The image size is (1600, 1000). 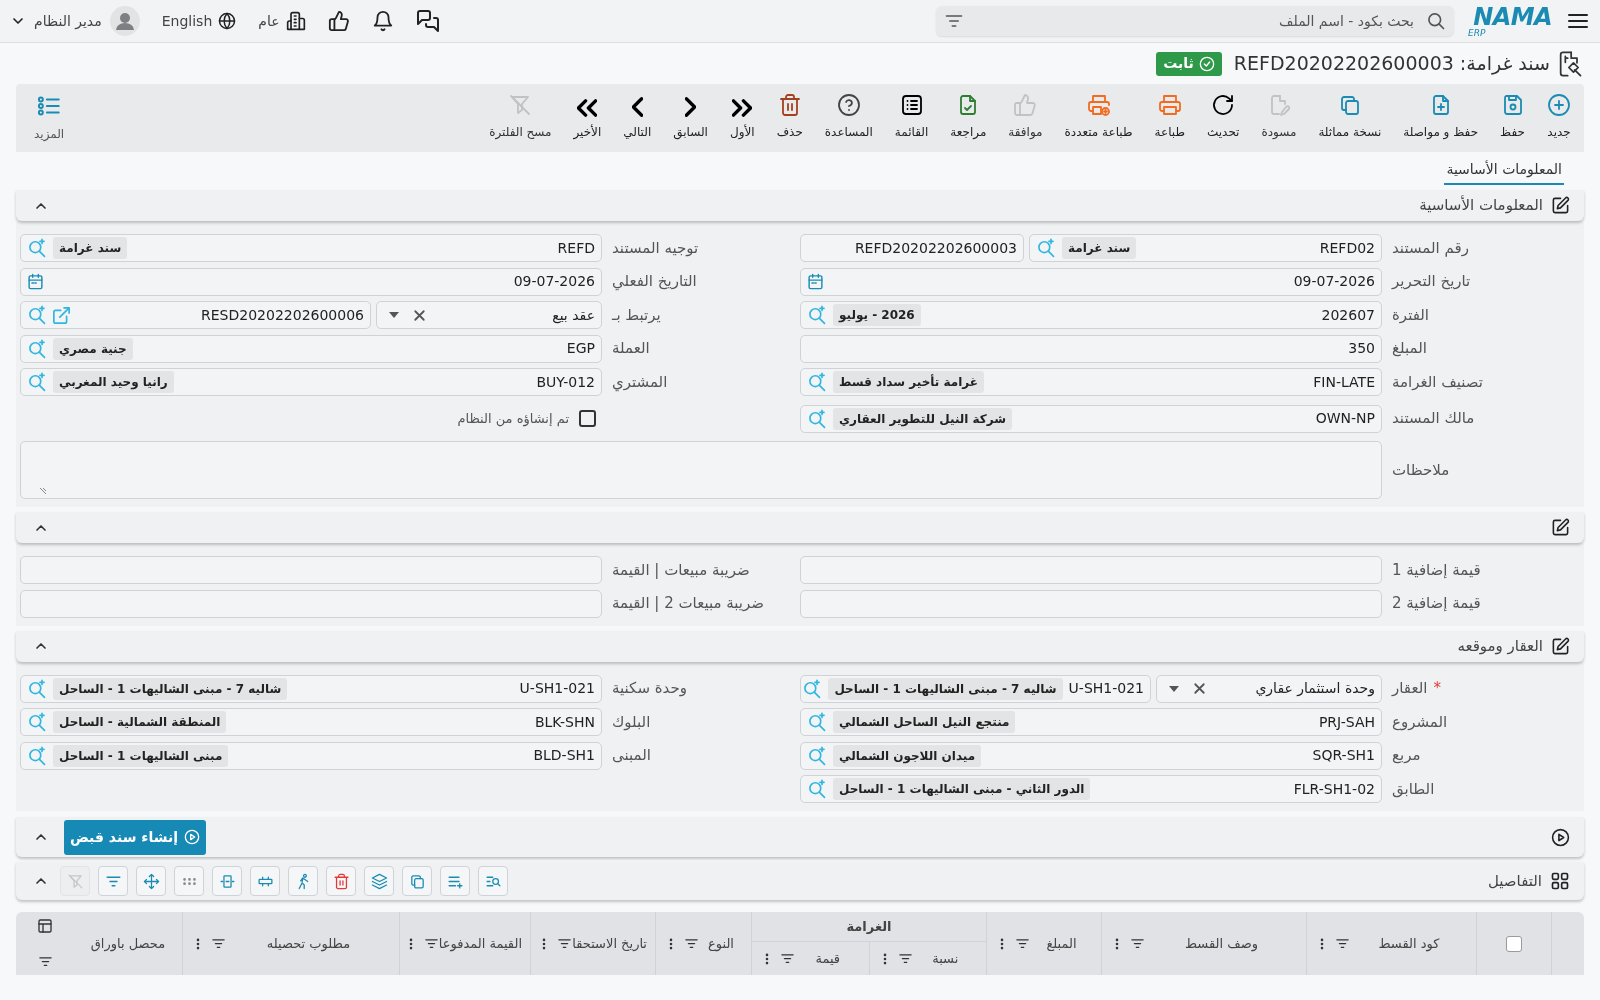 What do you see at coordinates (1091, 348) in the screenshot?
I see `text-field: 350` at bounding box center [1091, 348].